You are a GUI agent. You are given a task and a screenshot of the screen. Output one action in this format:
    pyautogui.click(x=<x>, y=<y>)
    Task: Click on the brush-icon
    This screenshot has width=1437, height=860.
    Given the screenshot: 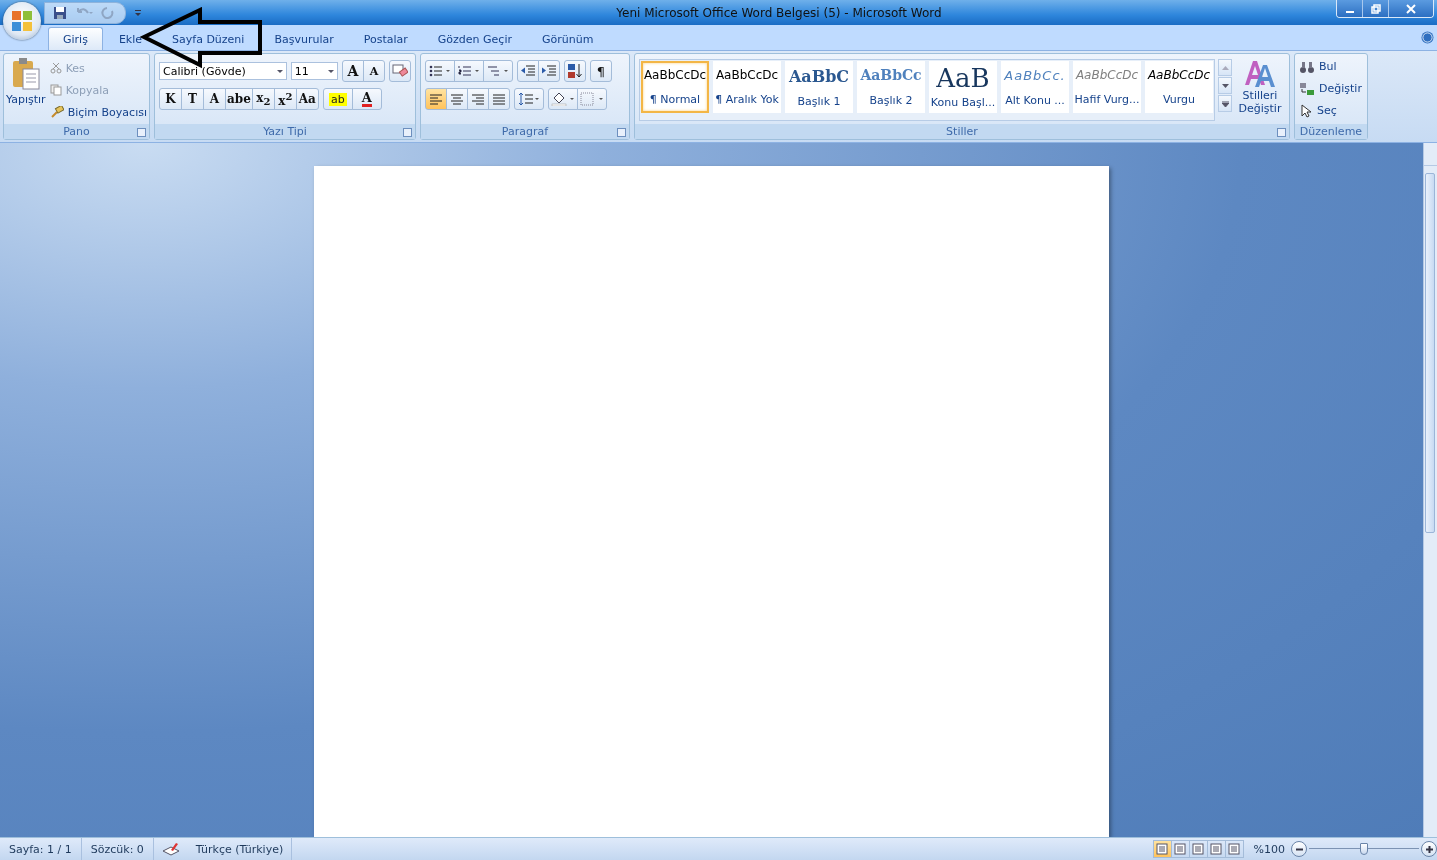 What is the action you would take?
    pyautogui.click(x=56, y=112)
    